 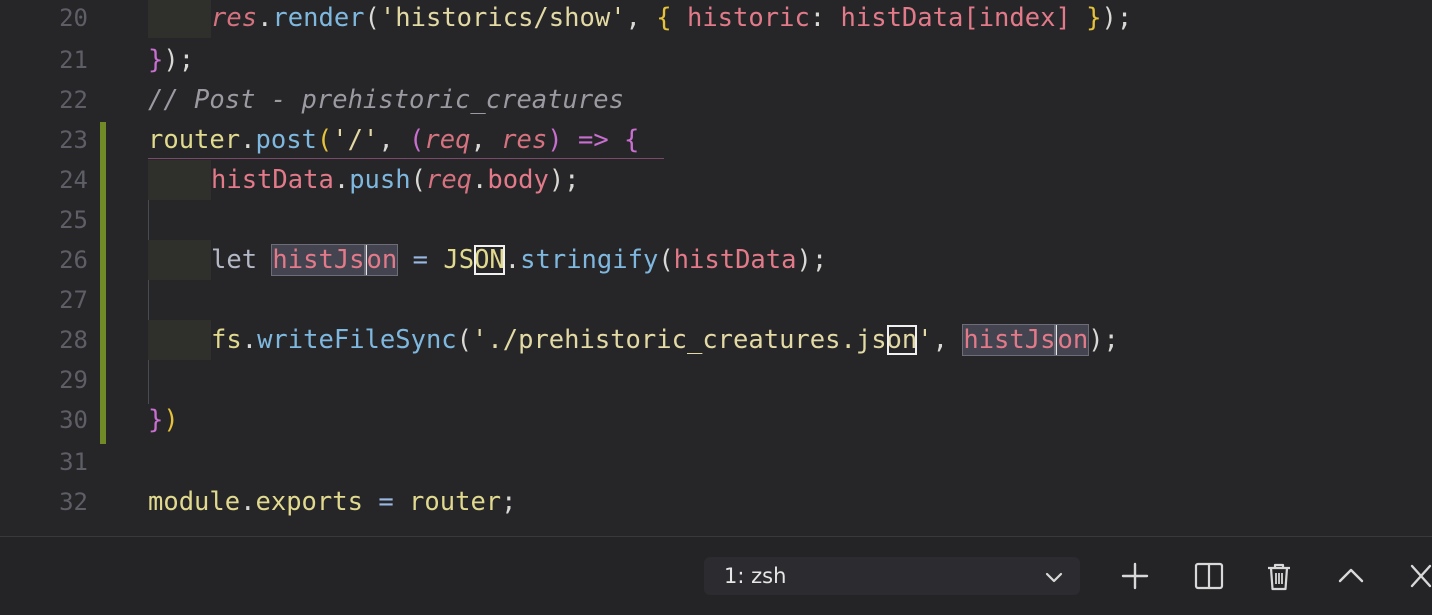 I want to click on code-line: 30}), so click(x=716, y=420).